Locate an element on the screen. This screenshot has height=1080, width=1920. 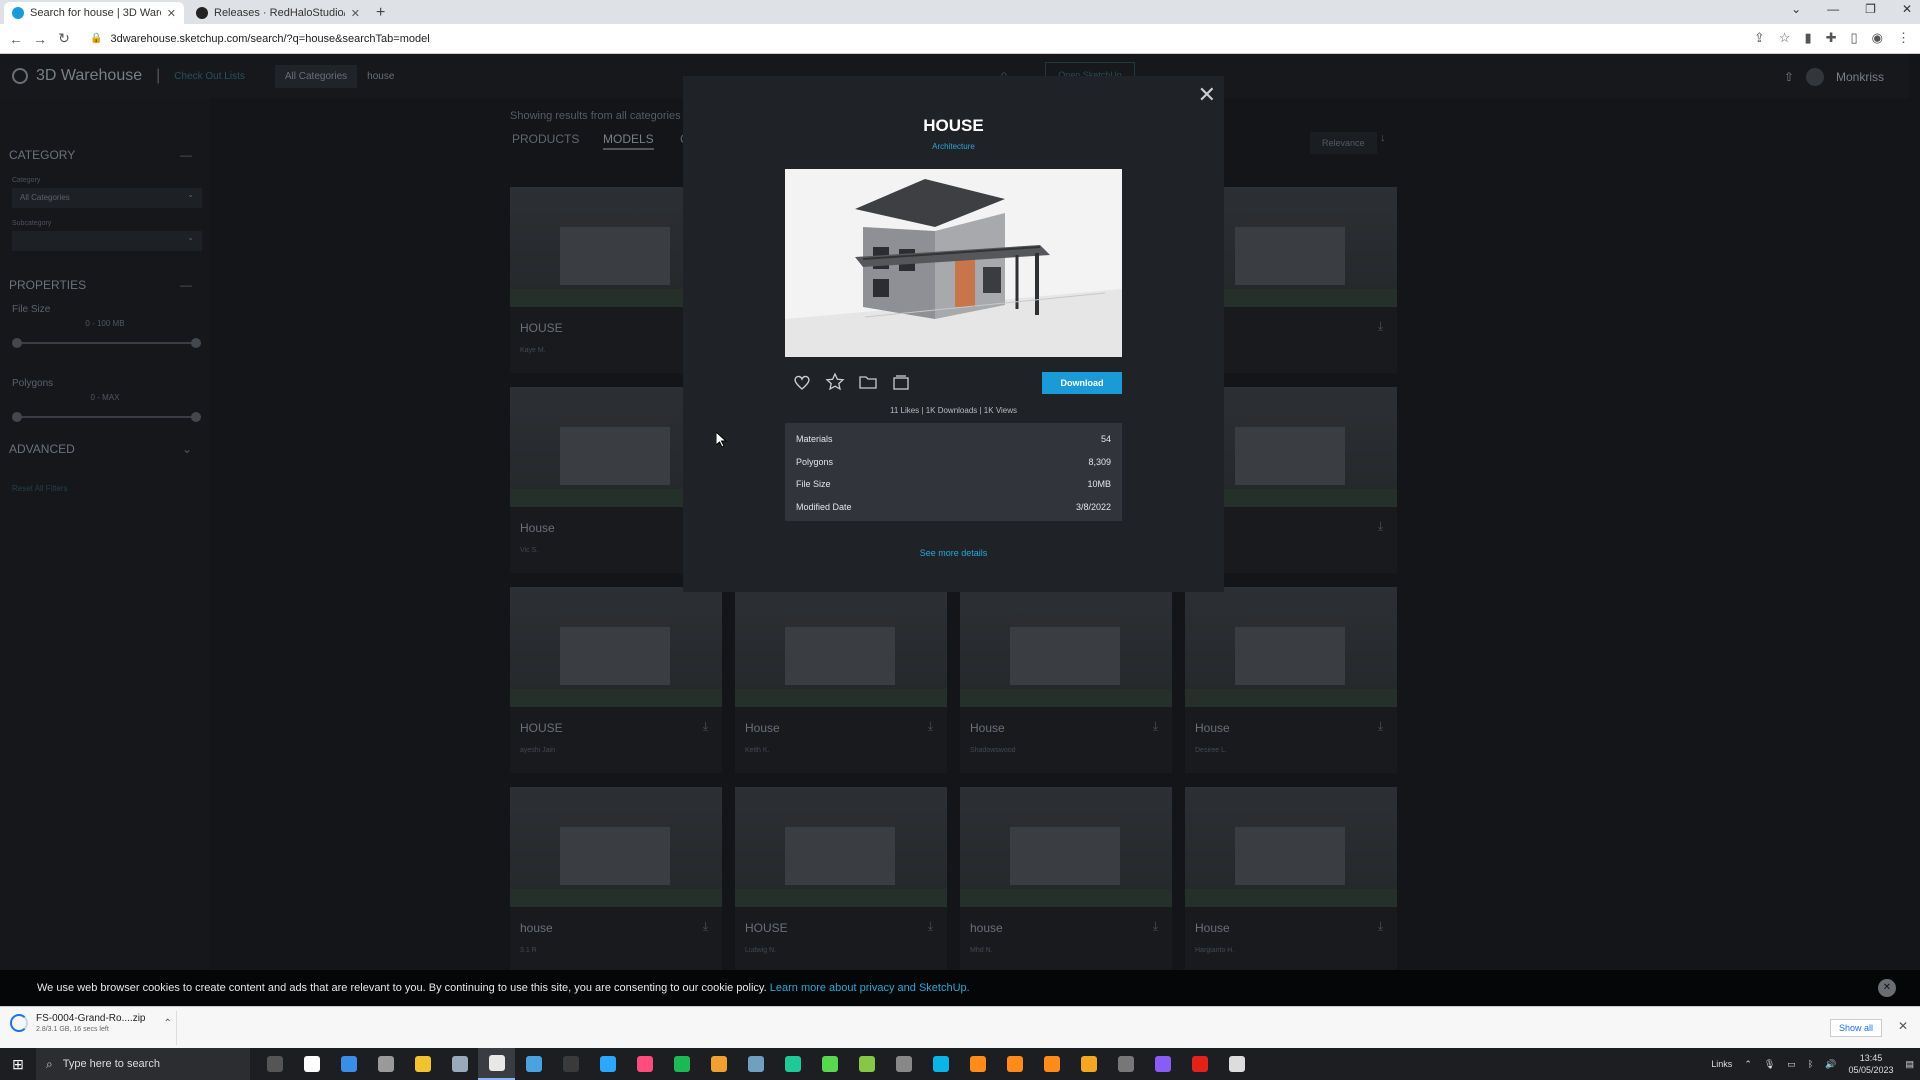
model-card: House Hargianto H. ⤓ is located at coordinates (1291, 878).